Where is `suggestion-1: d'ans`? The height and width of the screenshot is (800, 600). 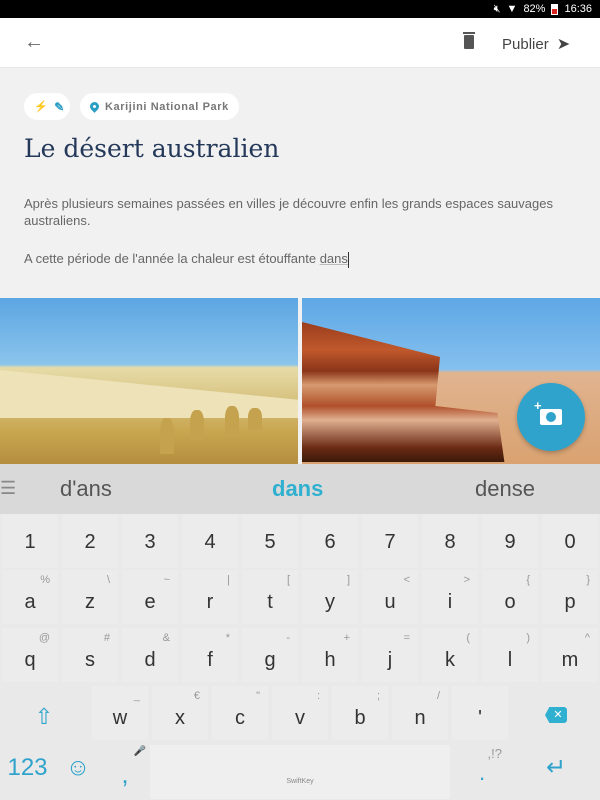
suggestion-1: d'ans is located at coordinates (86, 489).